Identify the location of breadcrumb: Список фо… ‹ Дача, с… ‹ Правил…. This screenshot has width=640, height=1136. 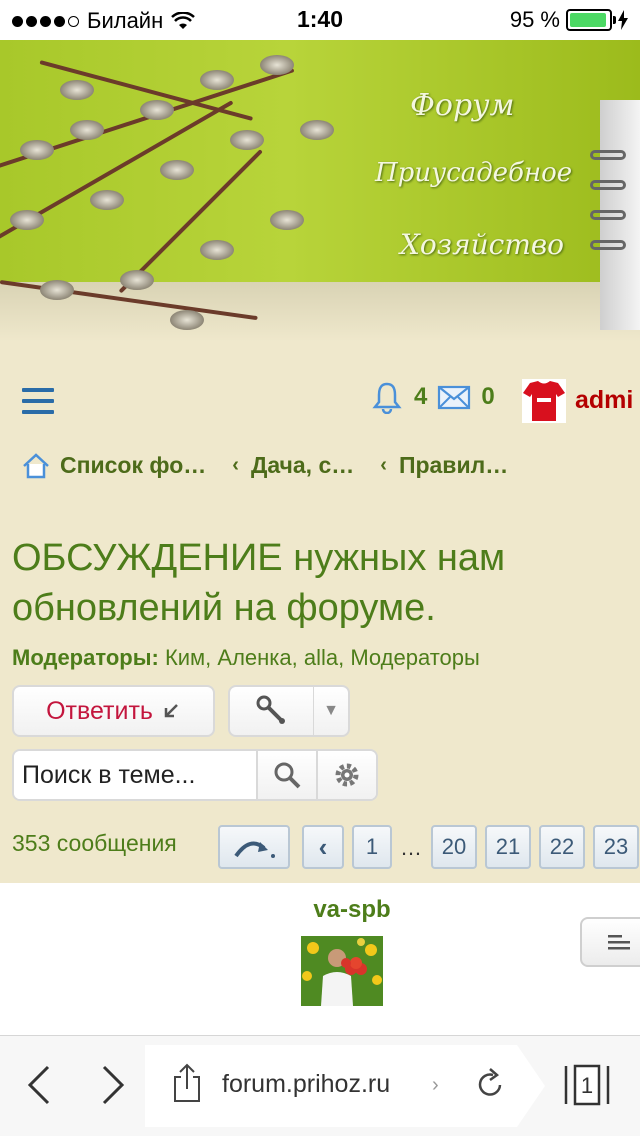
(265, 465).